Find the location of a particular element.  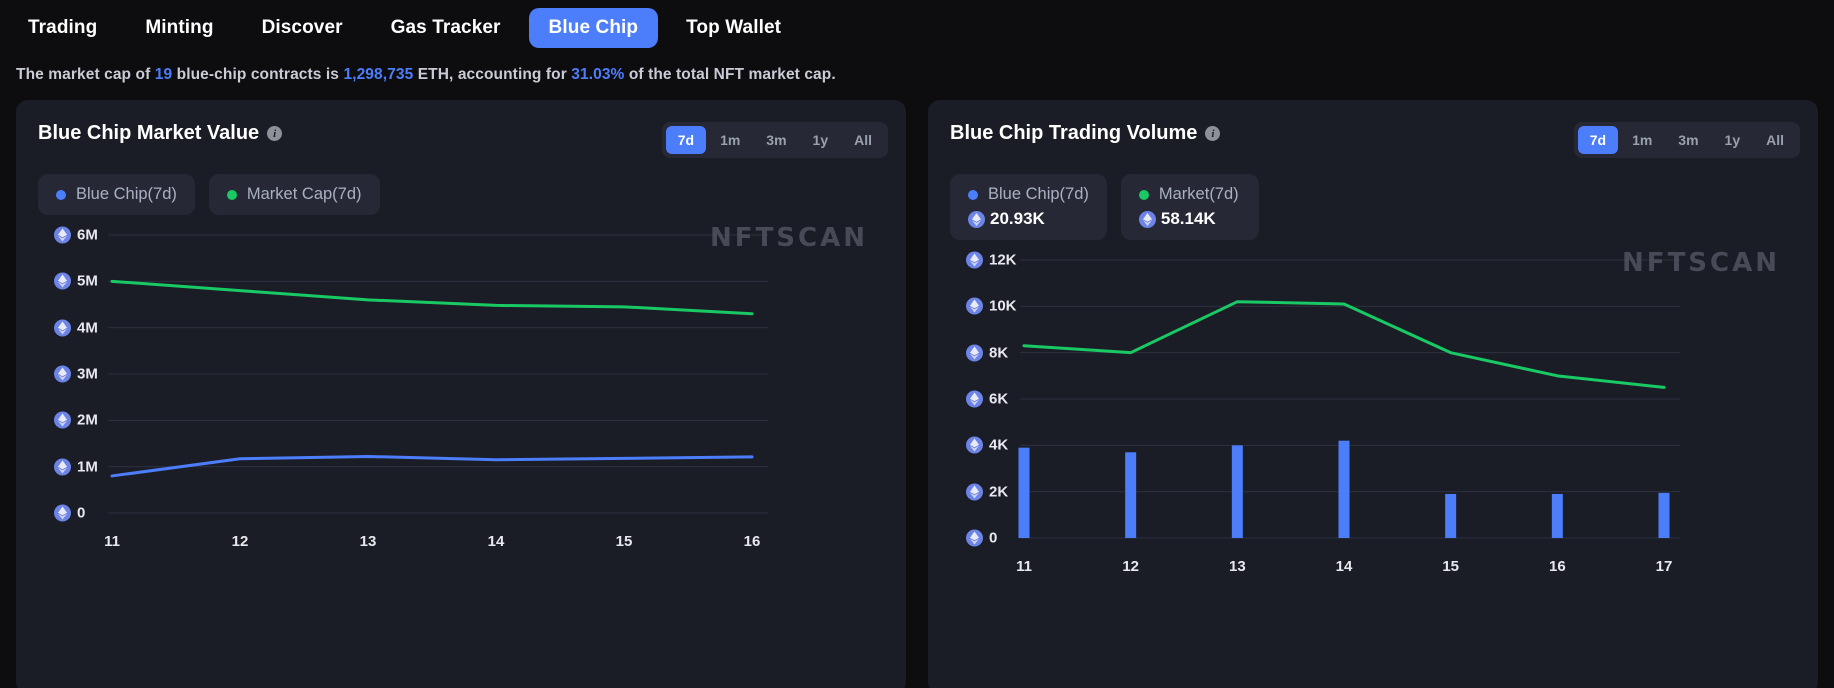

summary-text-3: ETH, accounting for is located at coordinates (492, 74).